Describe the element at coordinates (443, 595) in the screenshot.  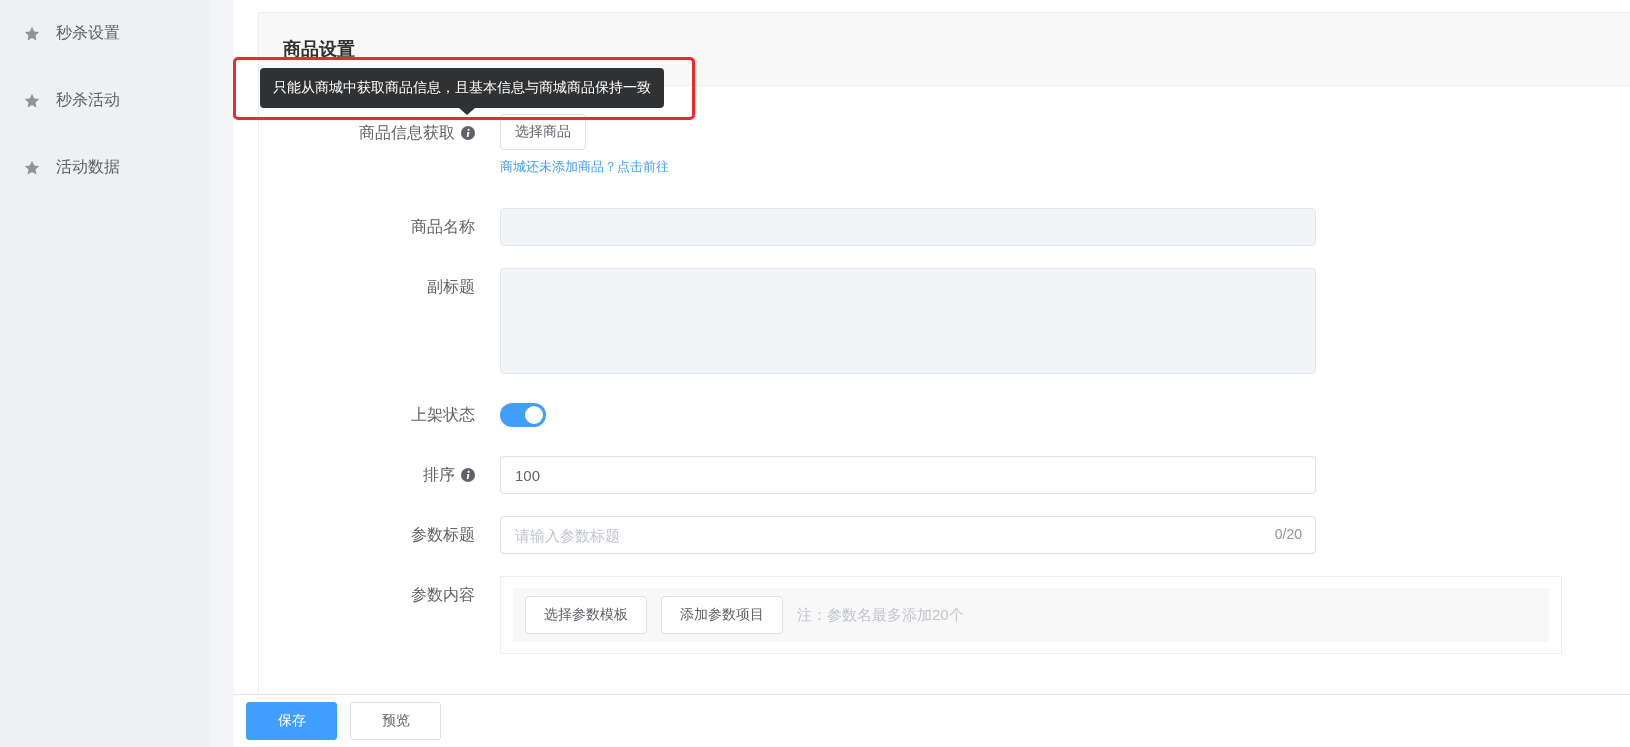
I see `field-label: 参数内容` at that location.